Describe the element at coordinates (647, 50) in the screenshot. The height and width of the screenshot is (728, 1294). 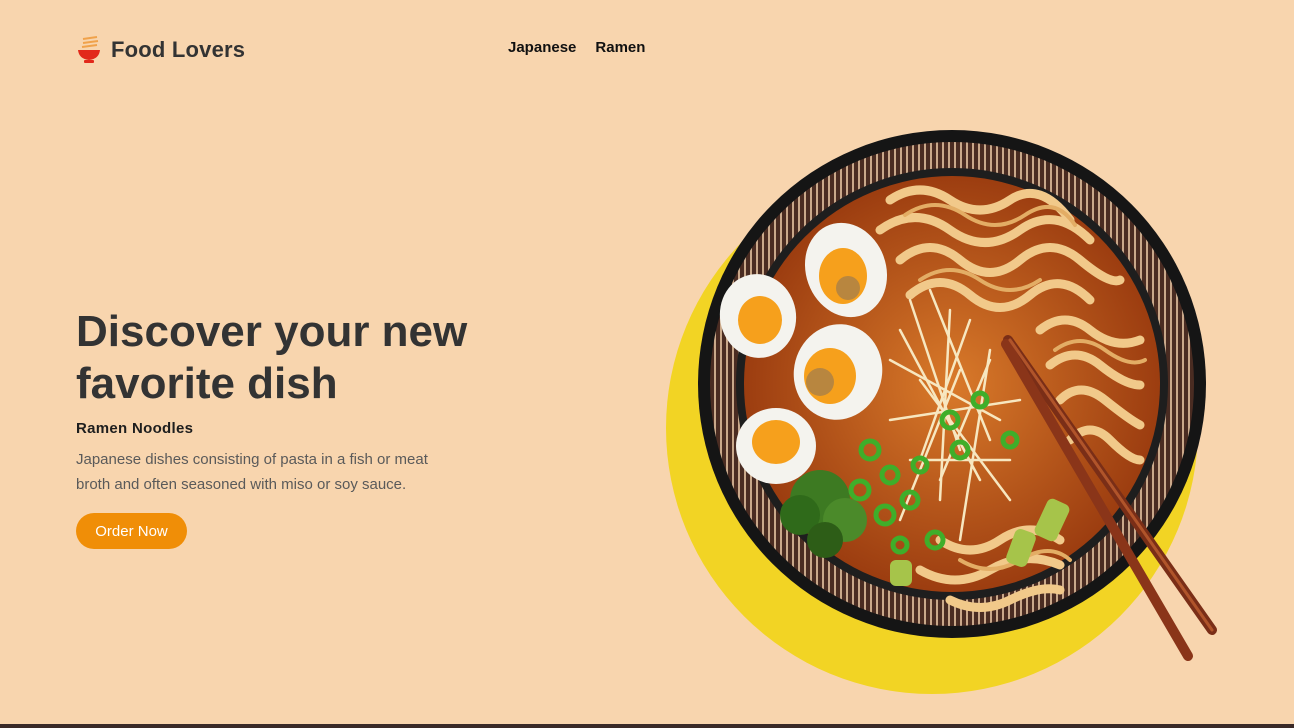
I see `site-header: Food Lovers Japanese Ramen` at that location.